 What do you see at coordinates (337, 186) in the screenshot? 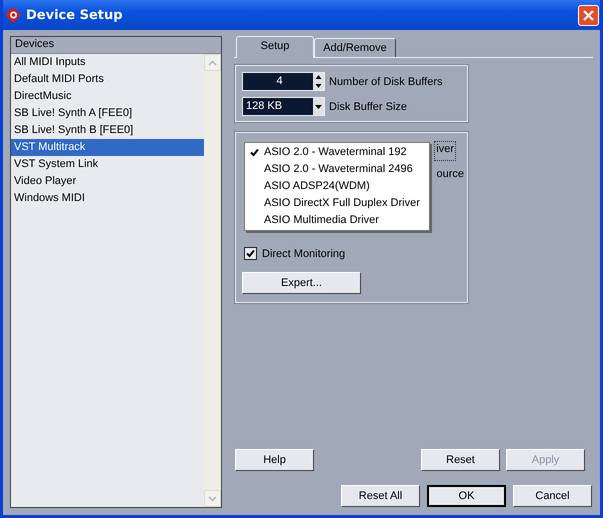
I see `menu-item: ASIO ADSP24(WDM)` at bounding box center [337, 186].